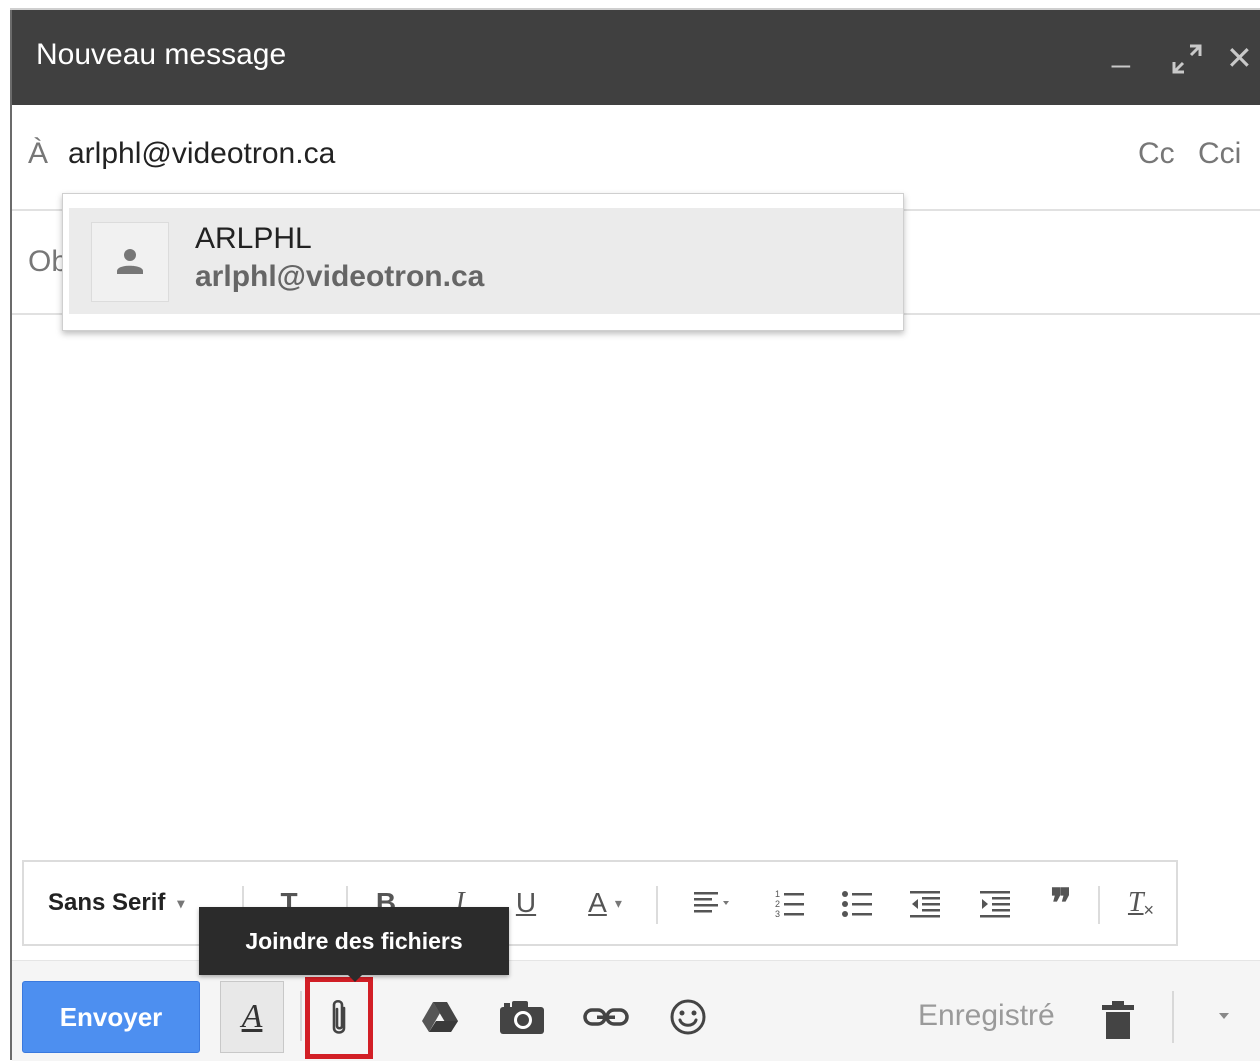  I want to click on expand-arrows-svg, so click(1187, 59).